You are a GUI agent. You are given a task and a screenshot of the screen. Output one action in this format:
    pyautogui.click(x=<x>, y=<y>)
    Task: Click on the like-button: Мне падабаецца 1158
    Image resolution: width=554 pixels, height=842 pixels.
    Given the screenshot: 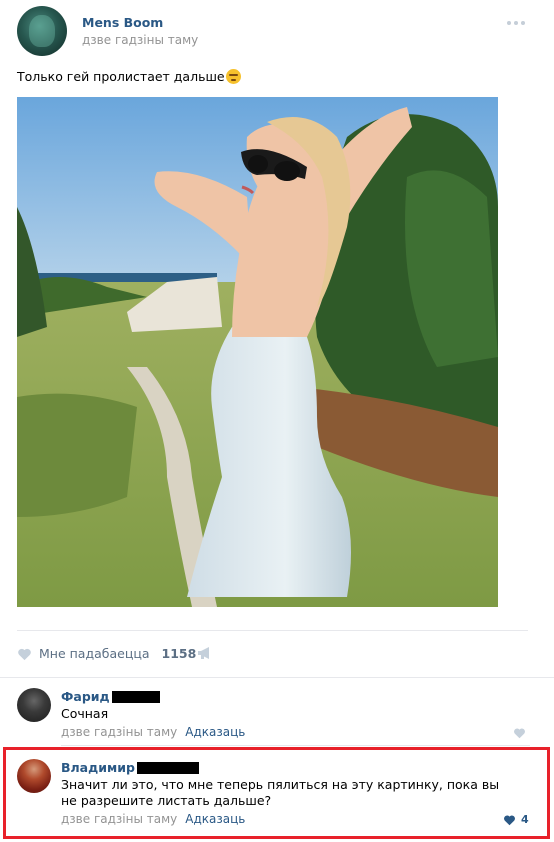 What is the action you would take?
    pyautogui.click(x=106, y=653)
    